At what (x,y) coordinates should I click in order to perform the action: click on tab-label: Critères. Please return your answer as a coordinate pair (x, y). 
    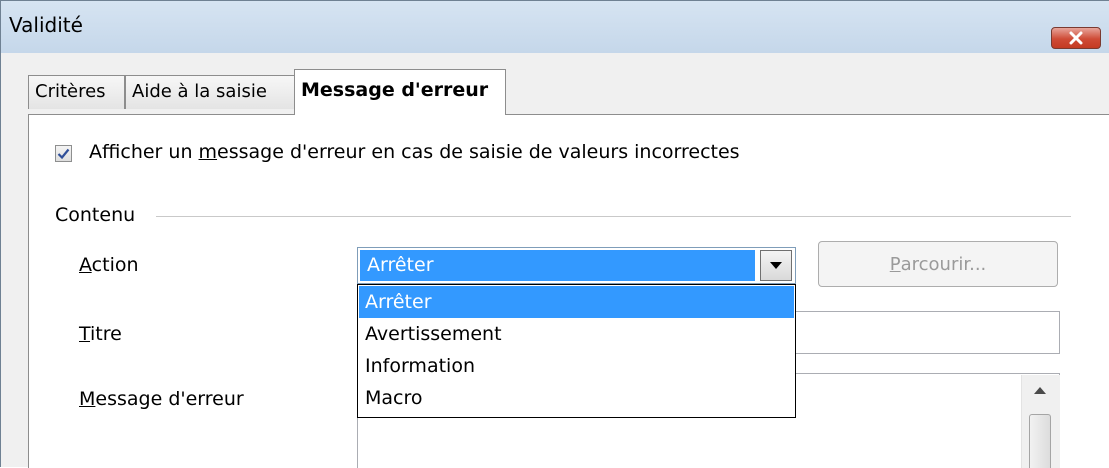
    Looking at the image, I should click on (70, 91).